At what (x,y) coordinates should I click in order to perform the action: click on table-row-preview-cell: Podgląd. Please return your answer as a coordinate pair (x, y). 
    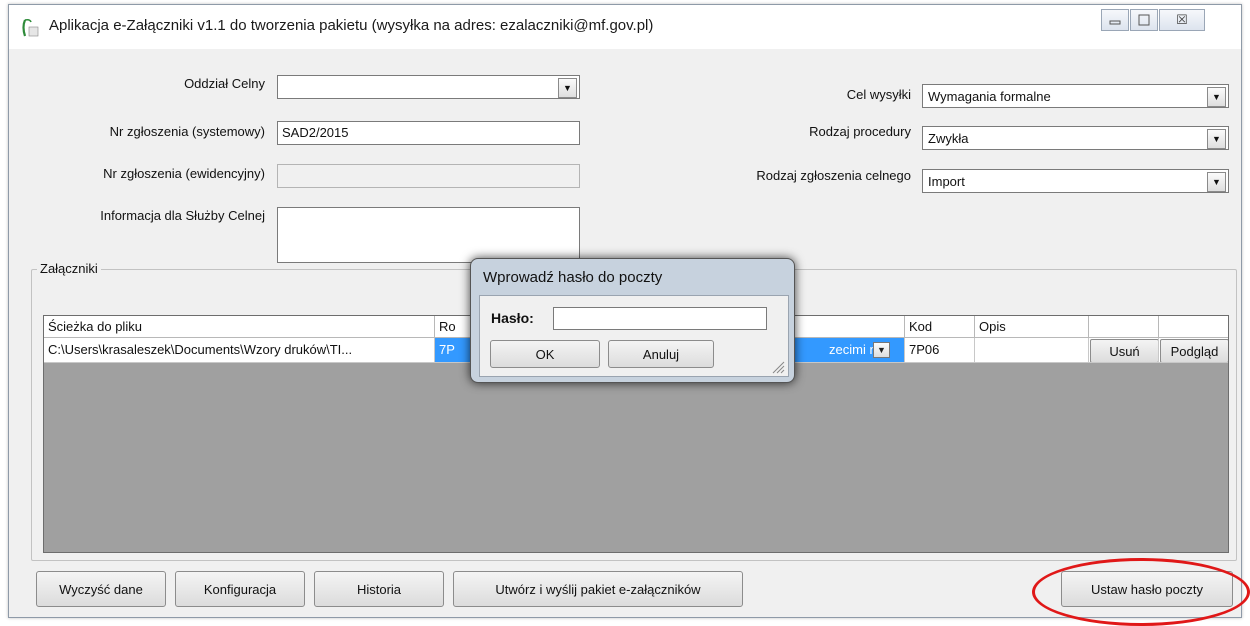
    Looking at the image, I should click on (1193, 350).